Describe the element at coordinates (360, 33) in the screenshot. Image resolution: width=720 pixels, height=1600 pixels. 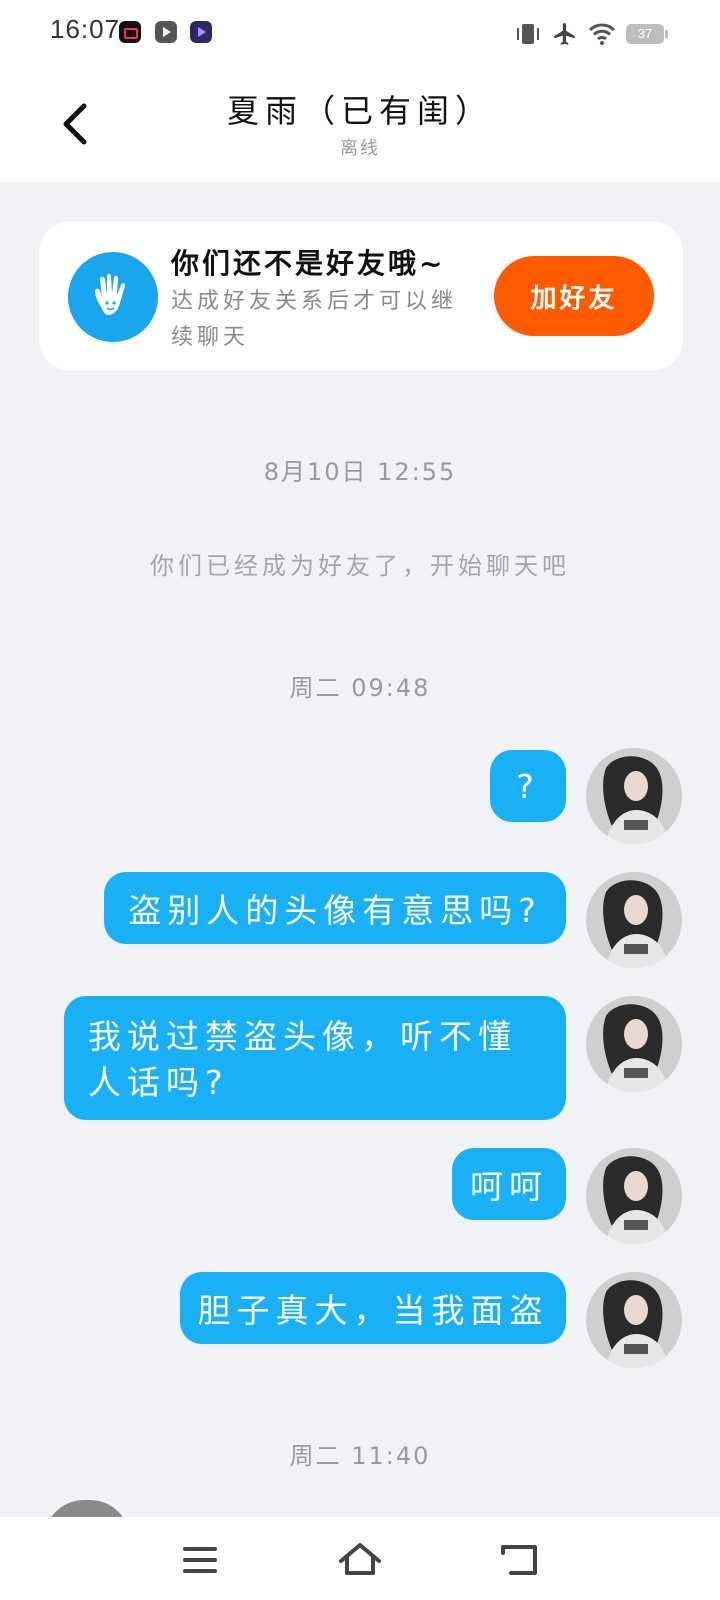
I see `status-bar: 16:07 37` at that location.